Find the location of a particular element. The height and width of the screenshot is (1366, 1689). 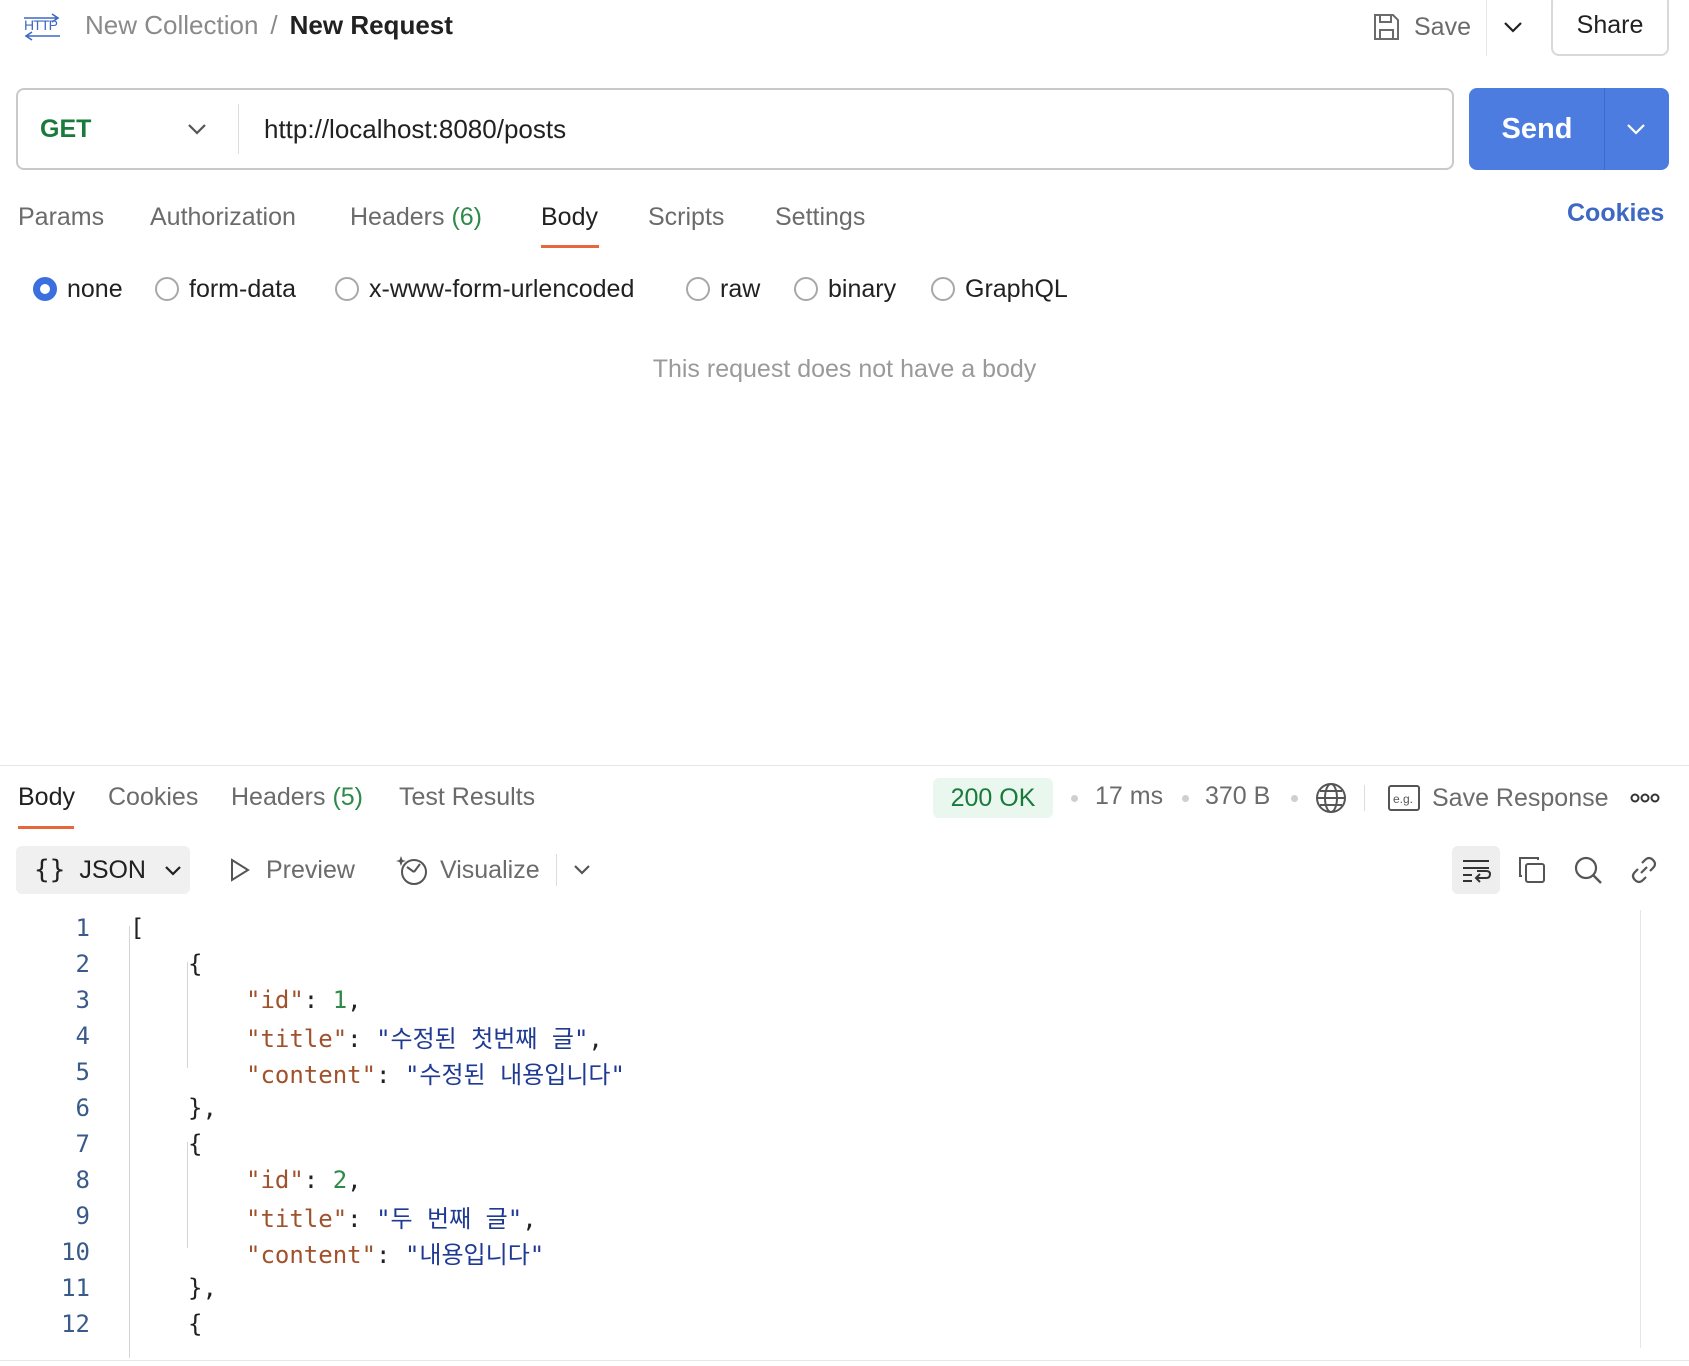

radio-binary: binary is located at coordinates (845, 289).